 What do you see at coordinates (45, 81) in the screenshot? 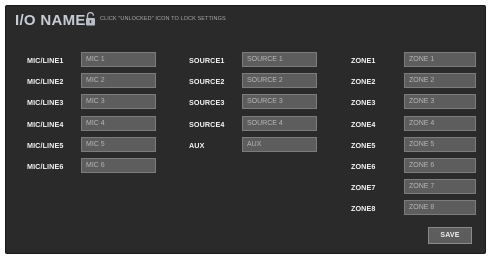
I see `input-label-2: MIC/LINE2` at bounding box center [45, 81].